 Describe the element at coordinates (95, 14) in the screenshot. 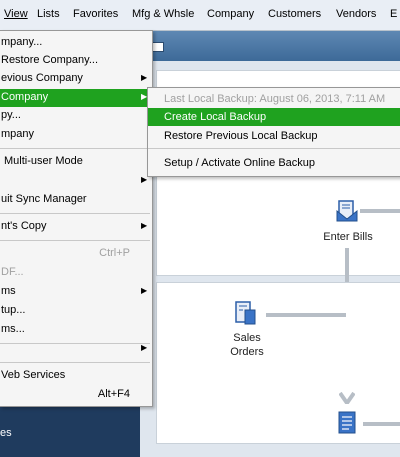

I see `menu-favorites: Favorites` at that location.